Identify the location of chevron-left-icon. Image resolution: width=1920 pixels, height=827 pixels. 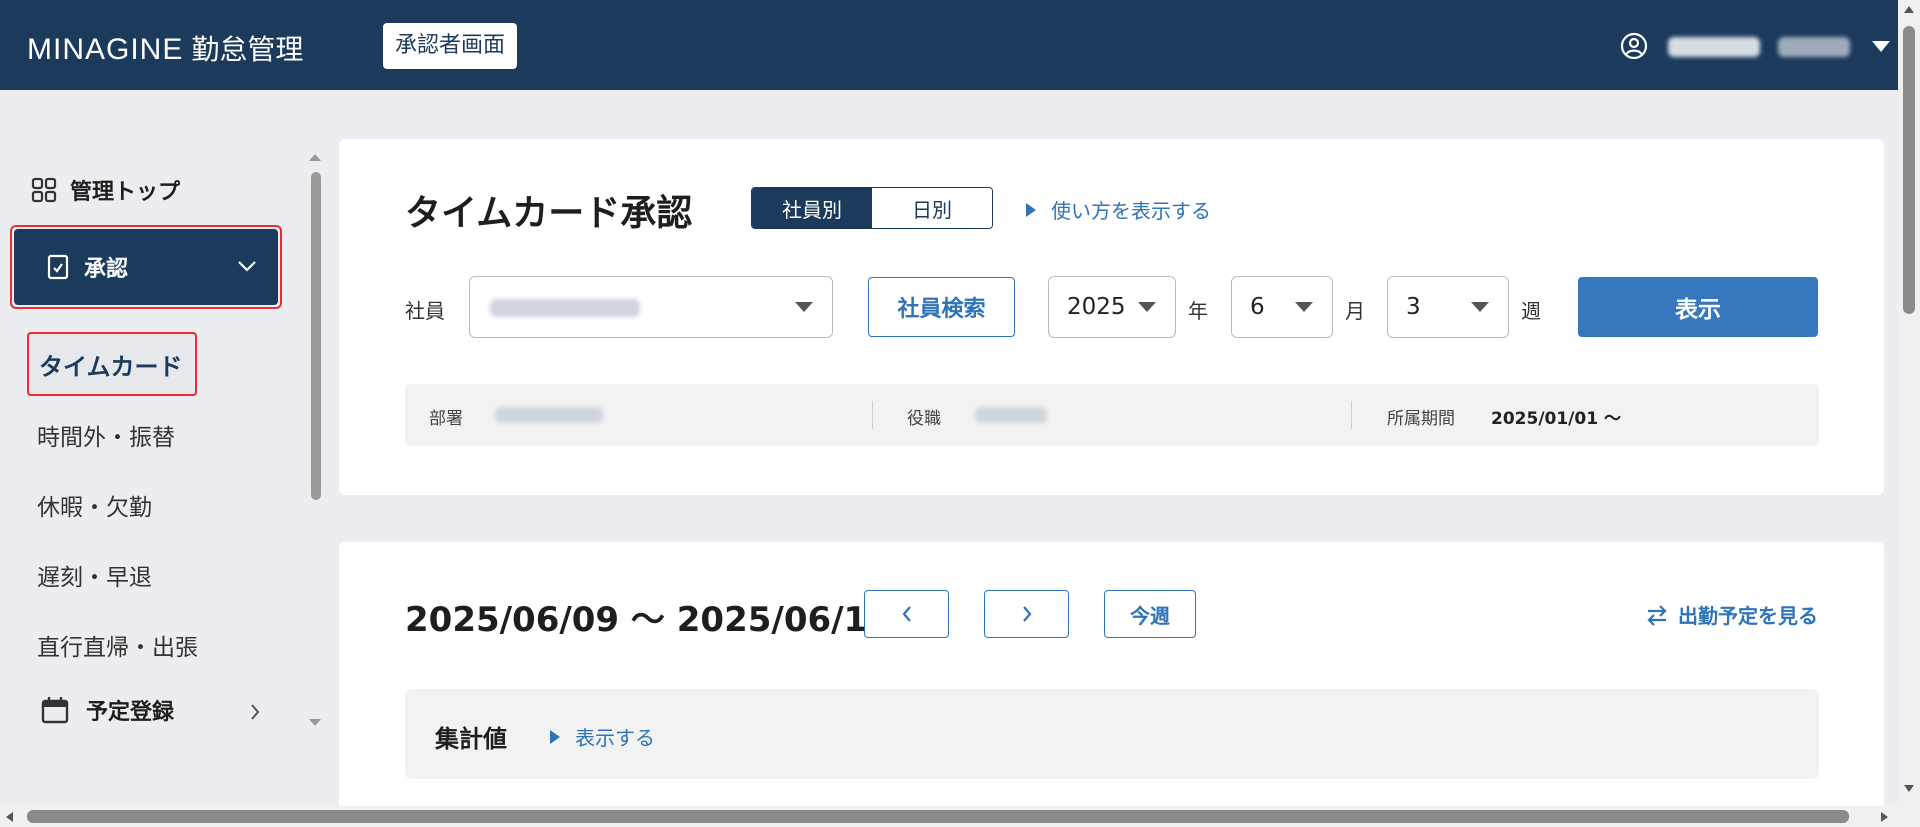
(906, 614).